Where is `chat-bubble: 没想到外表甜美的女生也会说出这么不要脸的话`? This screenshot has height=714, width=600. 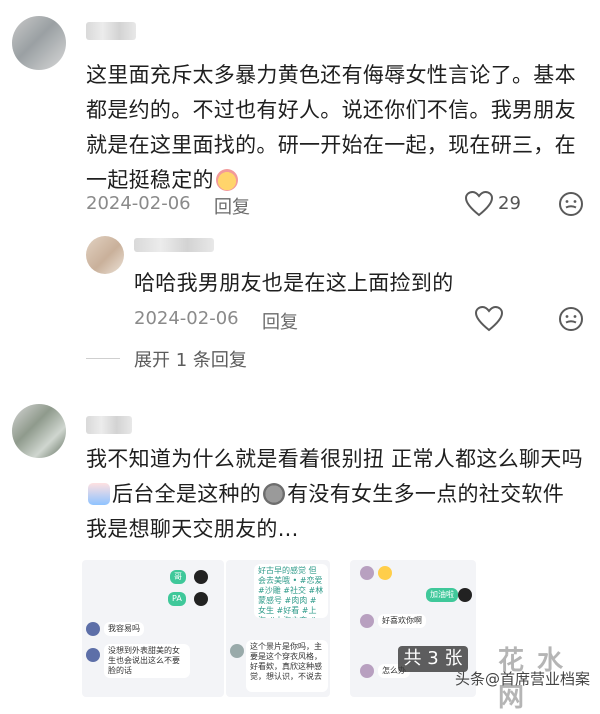 chat-bubble: 没想到外表甜美的女生也会说出这么不要脸的话 is located at coordinates (147, 661).